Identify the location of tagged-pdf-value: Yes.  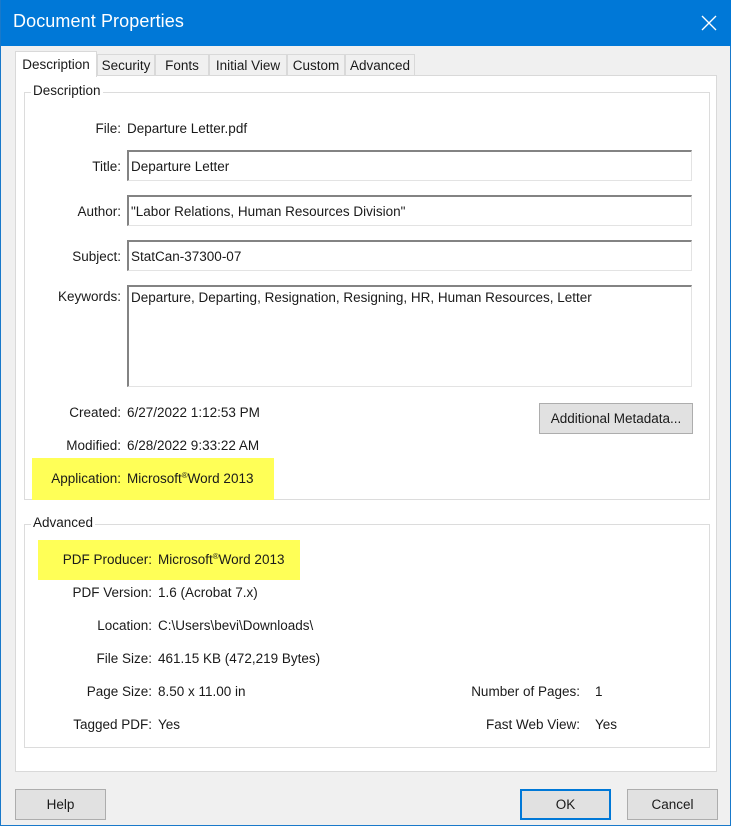
(169, 724).